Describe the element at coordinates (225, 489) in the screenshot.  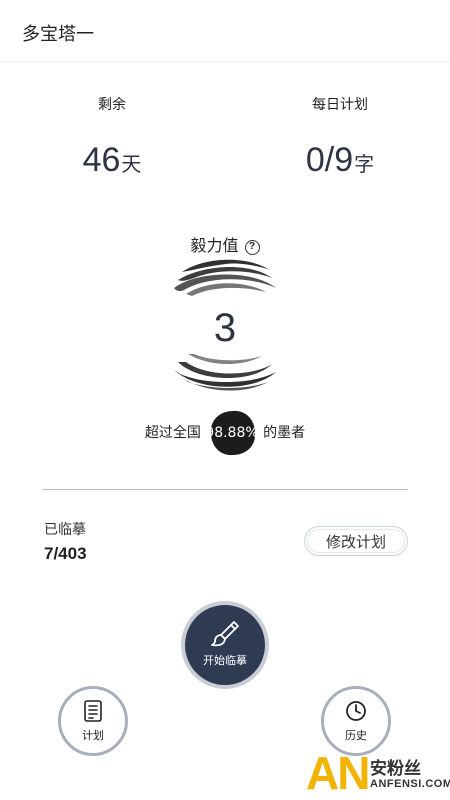
I see `divider` at that location.